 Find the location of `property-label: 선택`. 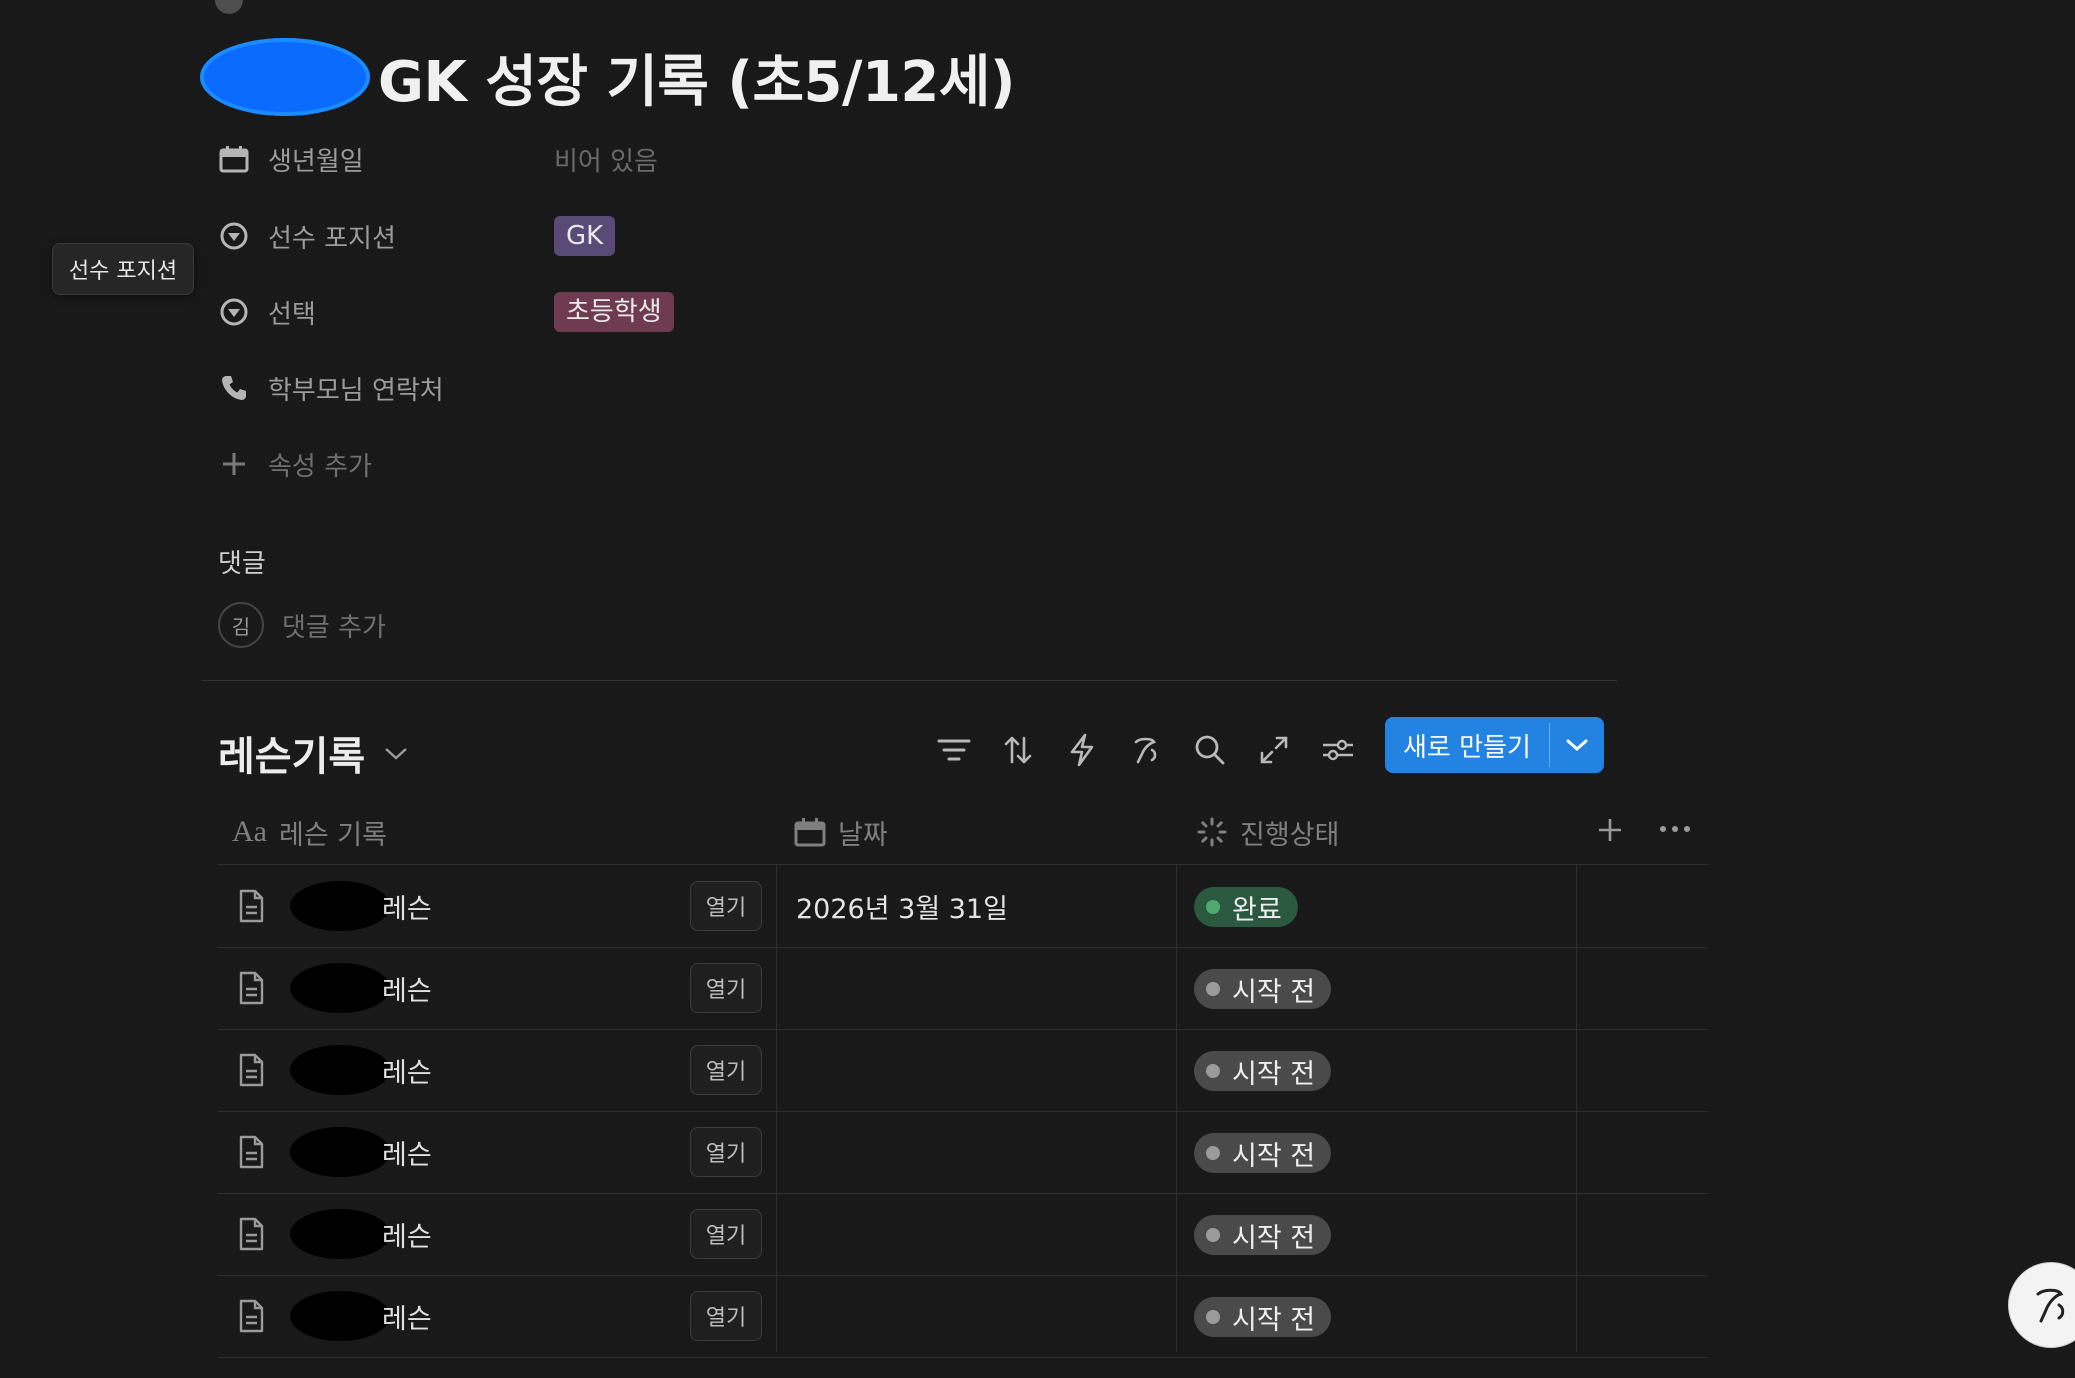

property-label: 선택 is located at coordinates (292, 314).